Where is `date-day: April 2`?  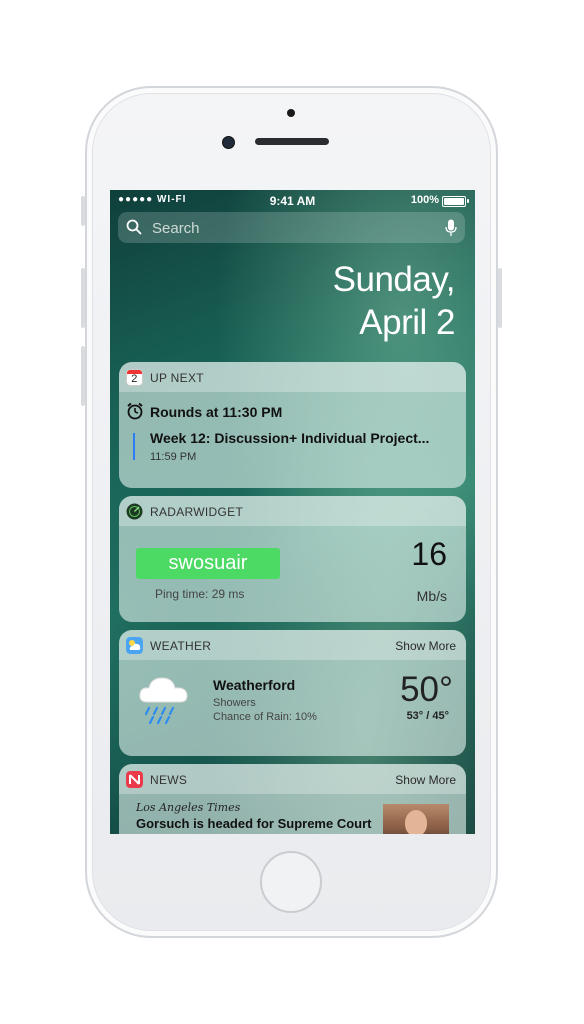 date-day: April 2 is located at coordinates (407, 322).